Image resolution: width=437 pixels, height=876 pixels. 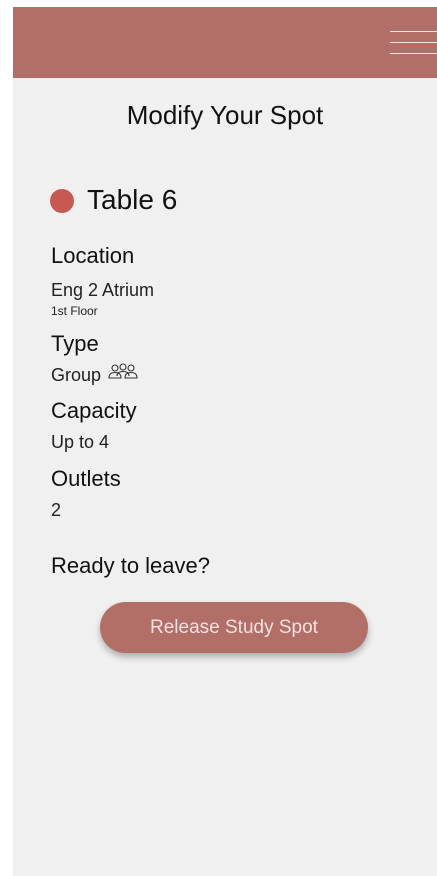 I want to click on hamburger-menu-button, so click(x=407, y=43).